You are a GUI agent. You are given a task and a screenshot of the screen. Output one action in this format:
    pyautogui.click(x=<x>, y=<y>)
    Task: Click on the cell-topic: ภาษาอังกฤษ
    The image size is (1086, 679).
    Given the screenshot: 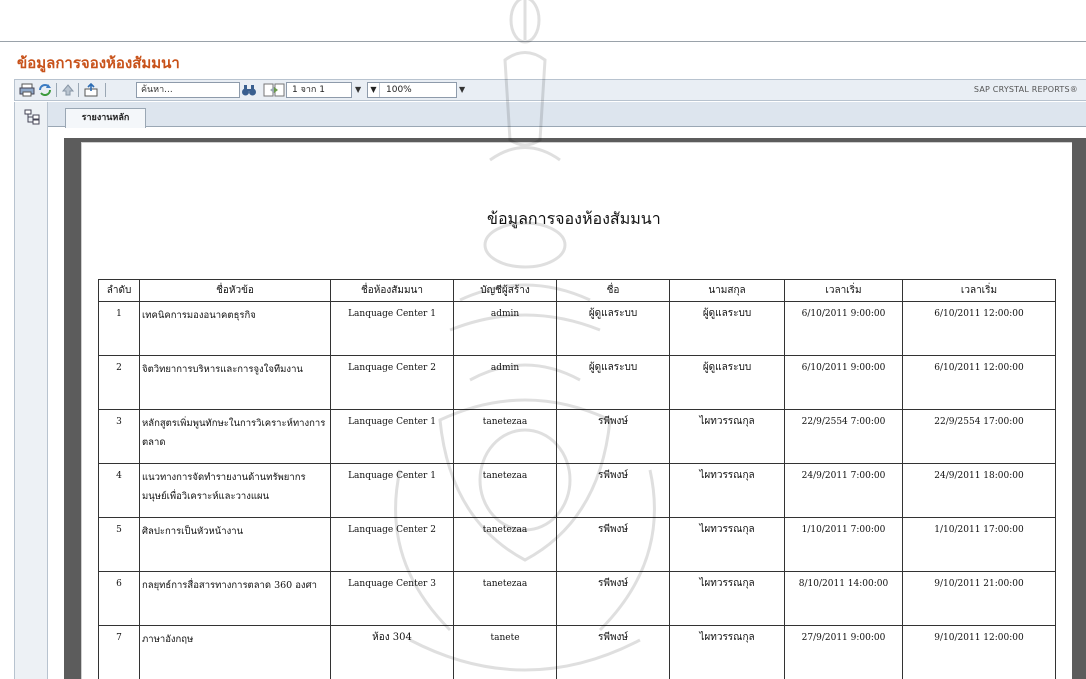 What is the action you would take?
    pyautogui.click(x=235, y=652)
    